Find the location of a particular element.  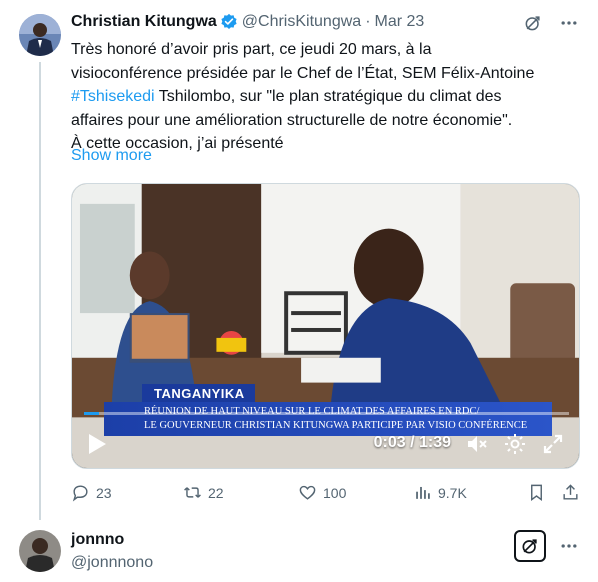

settings-gear-icon is located at coordinates (515, 444).